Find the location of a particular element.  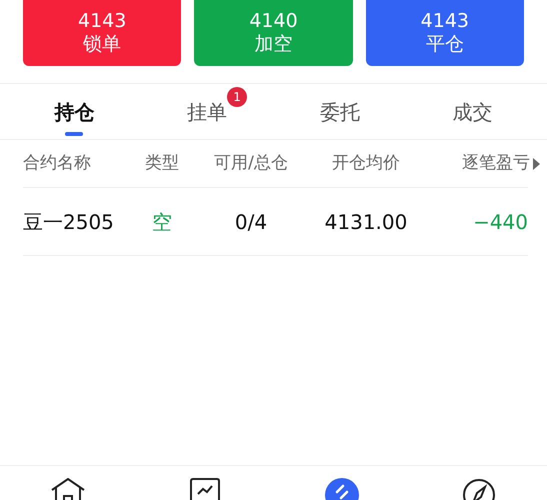

column-header: 可用/总仓 is located at coordinates (251, 163).